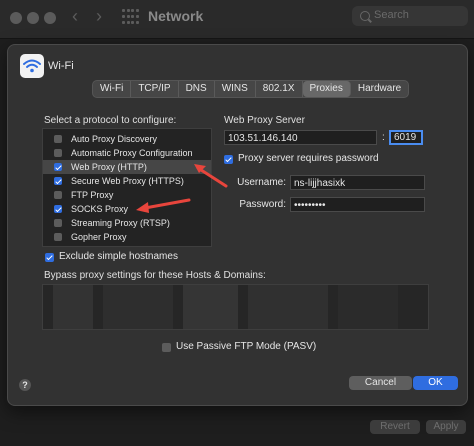 Image resolution: width=474 pixels, height=446 pixels. Describe the element at coordinates (92, 195) in the screenshot. I see `protocol-label: FTP Proxy` at that location.